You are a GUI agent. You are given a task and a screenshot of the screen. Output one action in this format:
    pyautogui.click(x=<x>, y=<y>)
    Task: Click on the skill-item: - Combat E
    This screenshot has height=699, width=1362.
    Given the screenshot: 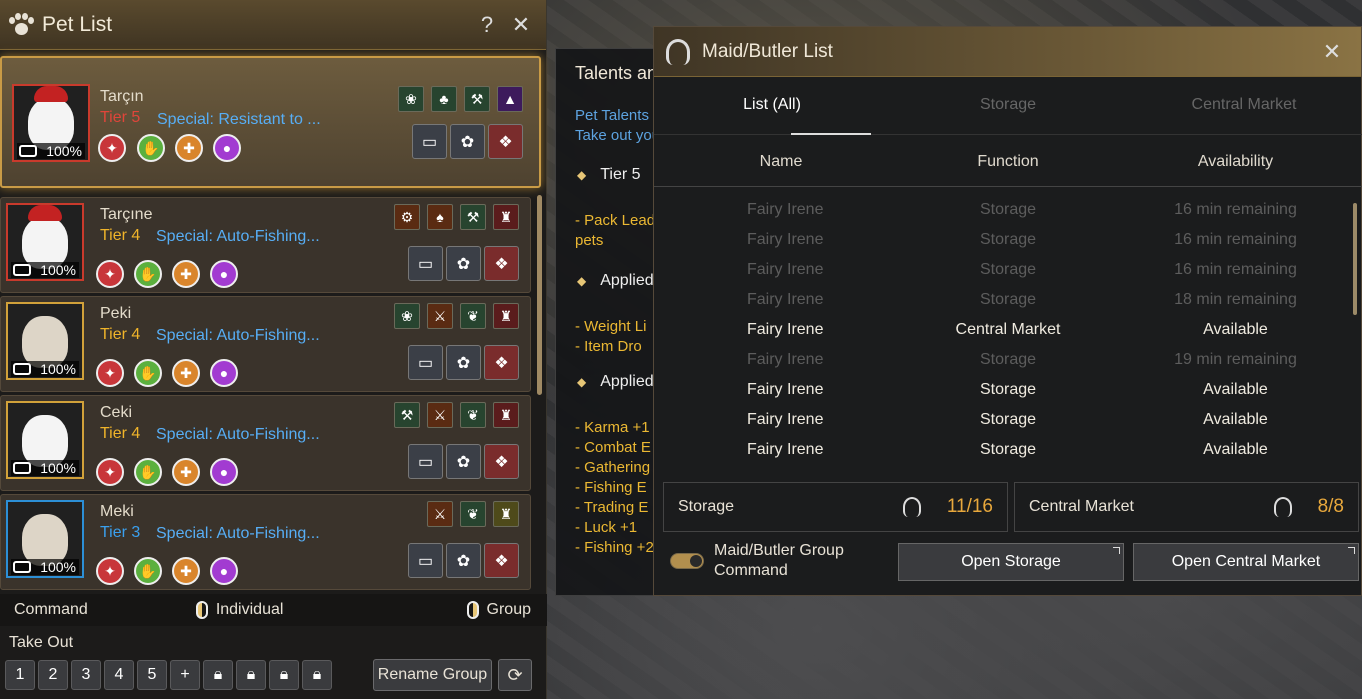 What is the action you would take?
    pyautogui.click(x=613, y=447)
    